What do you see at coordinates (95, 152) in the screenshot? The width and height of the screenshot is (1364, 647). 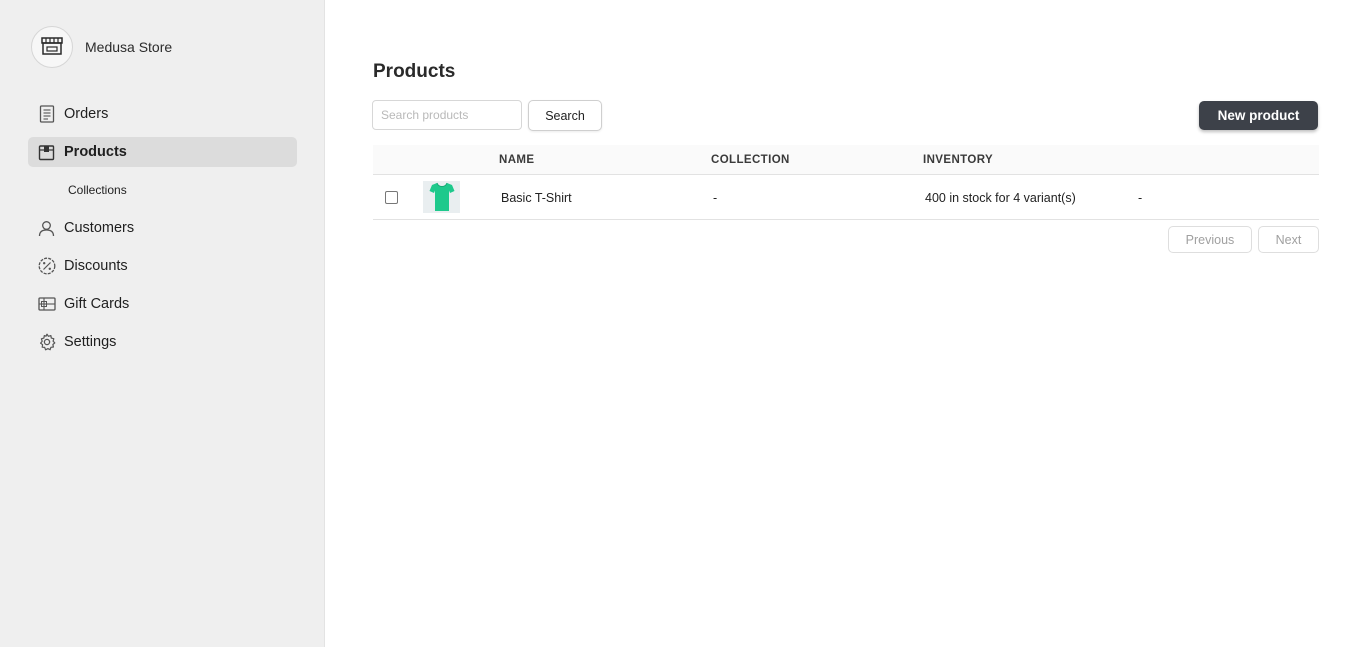 I see `sidebar-item-label: Products` at bounding box center [95, 152].